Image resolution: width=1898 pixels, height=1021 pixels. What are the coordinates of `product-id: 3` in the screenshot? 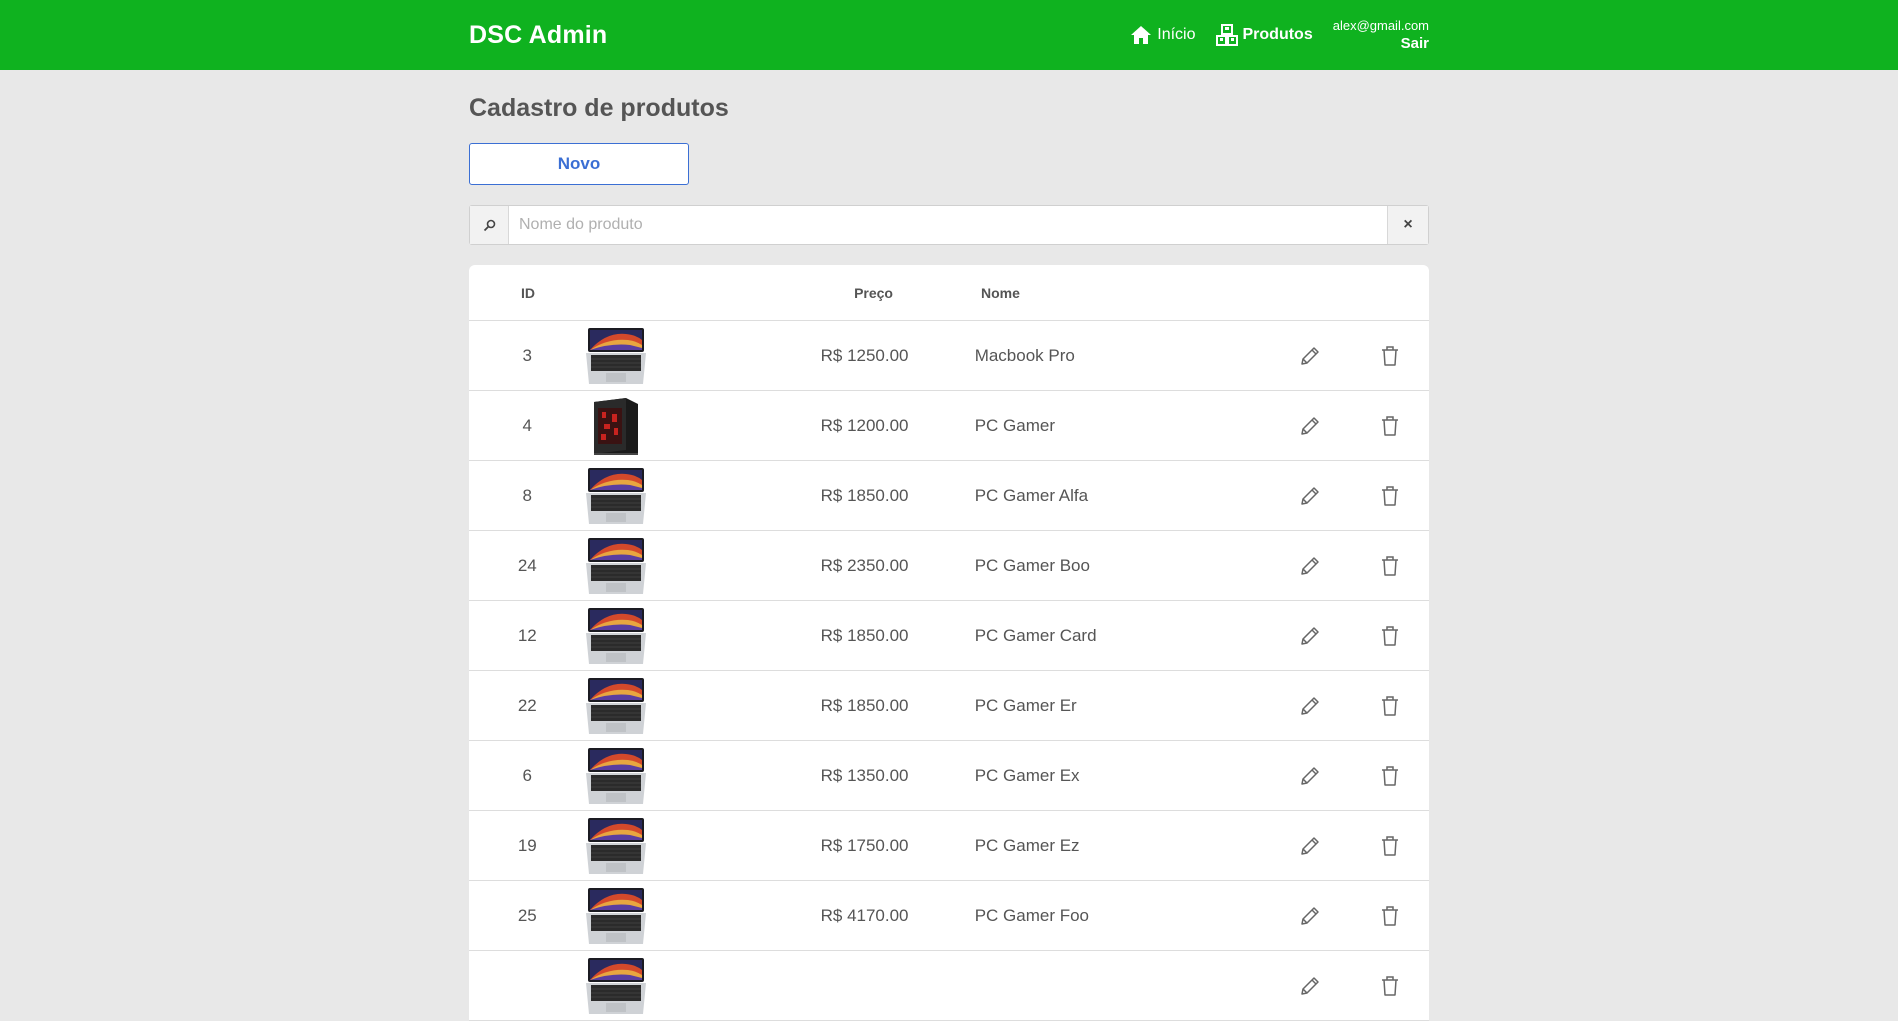 It's located at (527, 355).